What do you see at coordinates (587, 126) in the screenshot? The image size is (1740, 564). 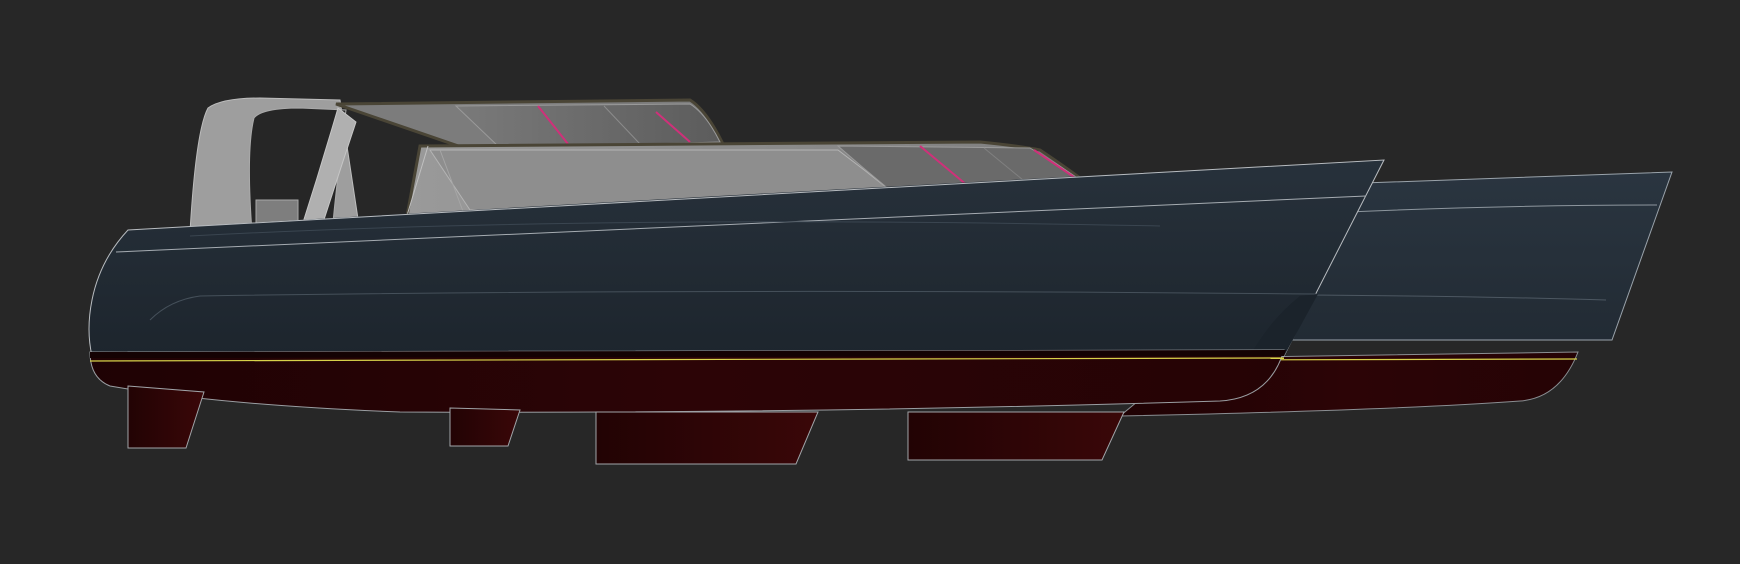 I see `hardtop-glazing` at bounding box center [587, 126].